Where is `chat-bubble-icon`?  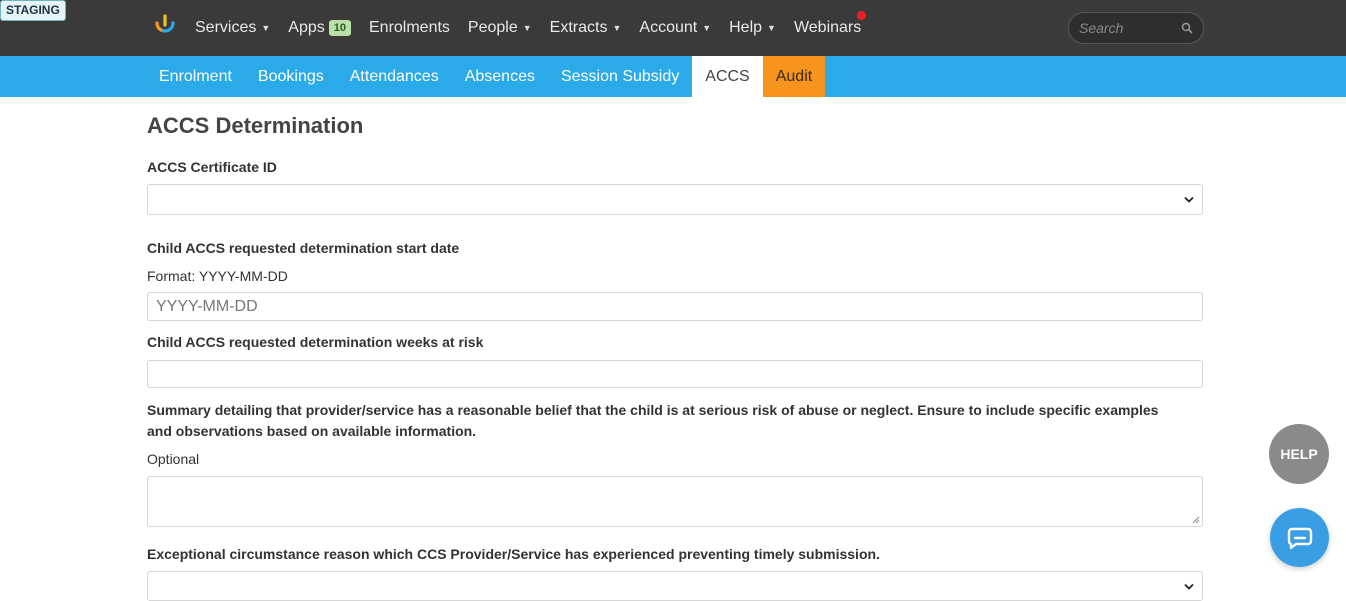
chat-bubble-icon is located at coordinates (1299, 538).